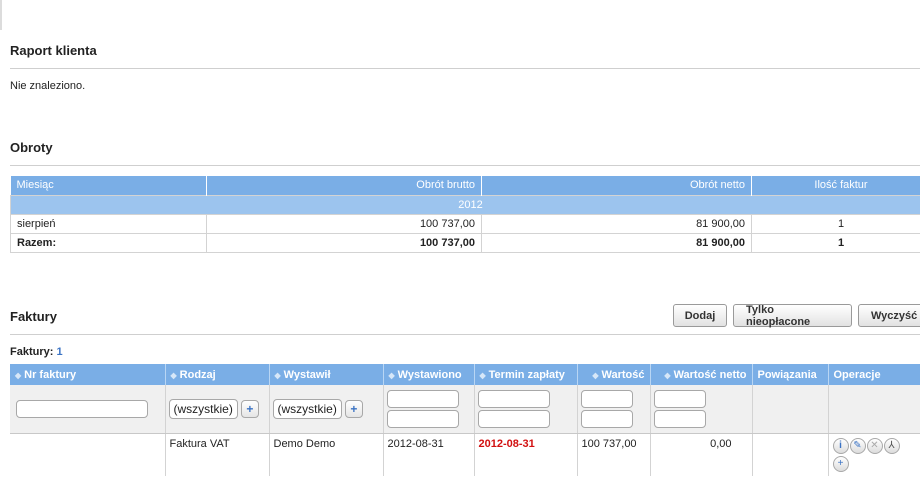 The image size is (920, 500). I want to click on total-count: 1, so click(835, 242).